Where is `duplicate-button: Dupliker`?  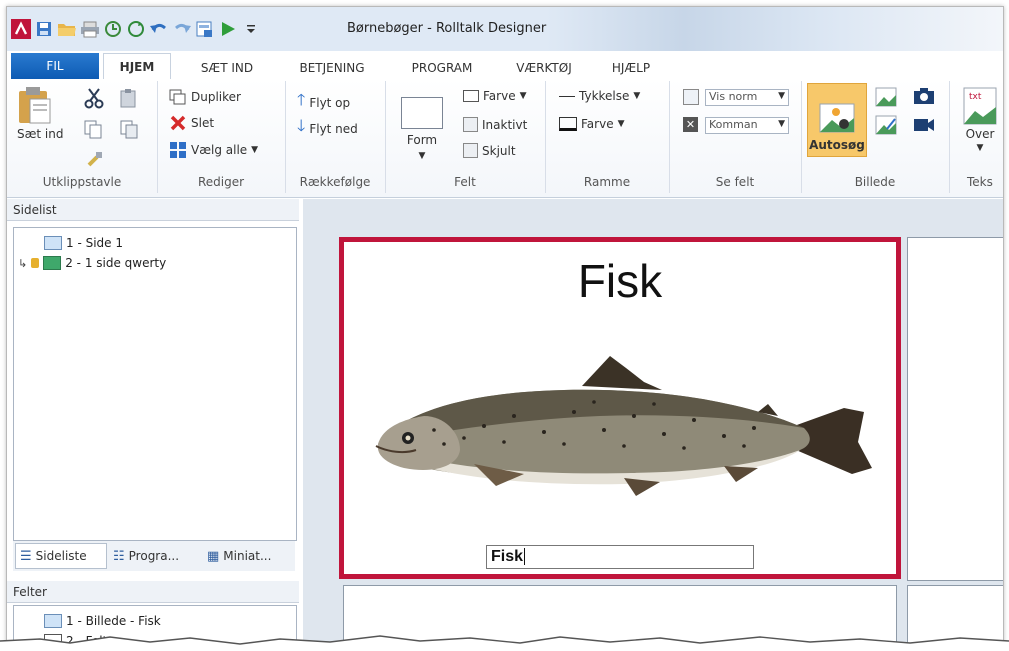
duplicate-button: Dupliker is located at coordinates (205, 97).